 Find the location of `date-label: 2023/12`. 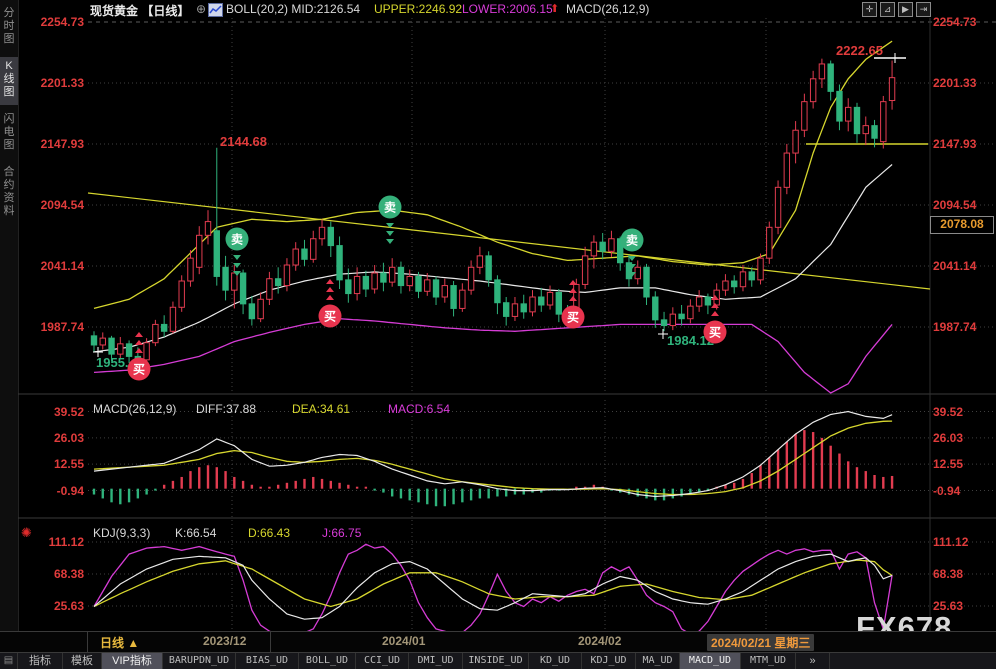

date-label: 2023/12 is located at coordinates (225, 641).